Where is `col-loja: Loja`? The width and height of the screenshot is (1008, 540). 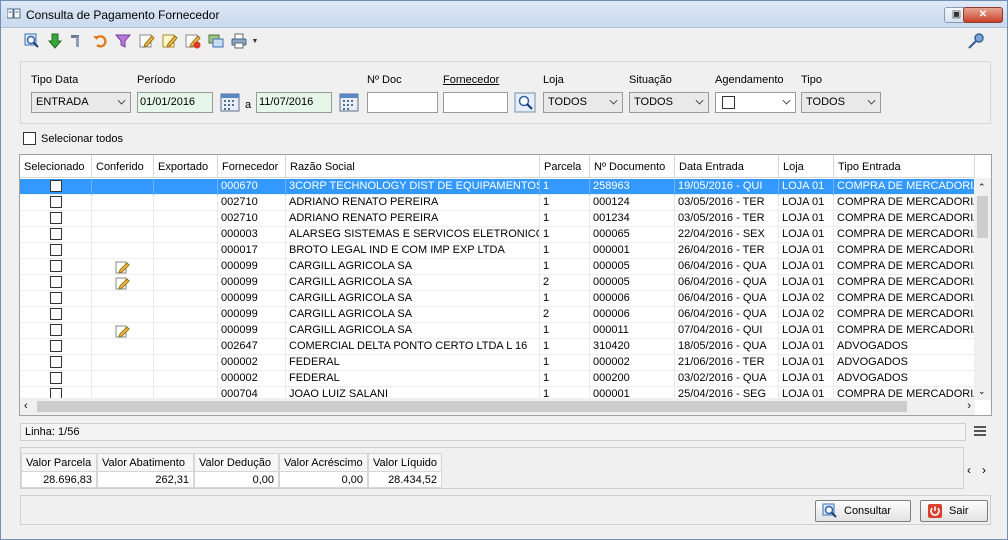
col-loja: Loja is located at coordinates (806, 166).